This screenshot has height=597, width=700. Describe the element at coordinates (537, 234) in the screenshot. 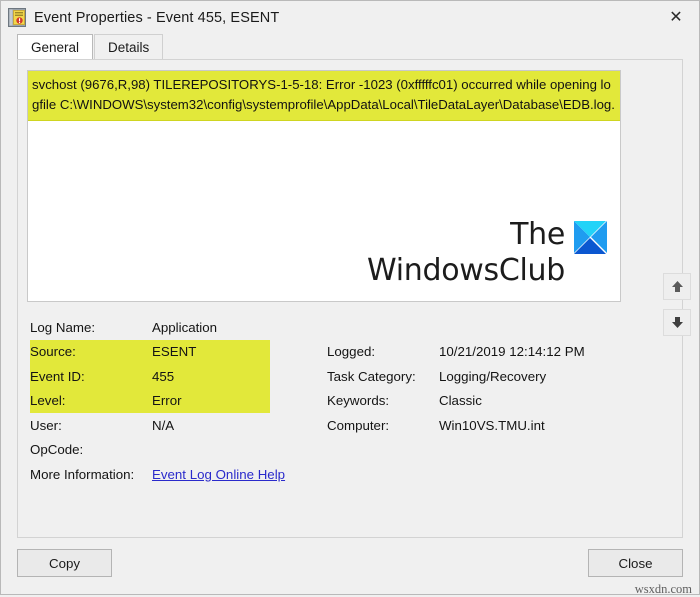

I see `watermark-logo-line1: The` at that location.